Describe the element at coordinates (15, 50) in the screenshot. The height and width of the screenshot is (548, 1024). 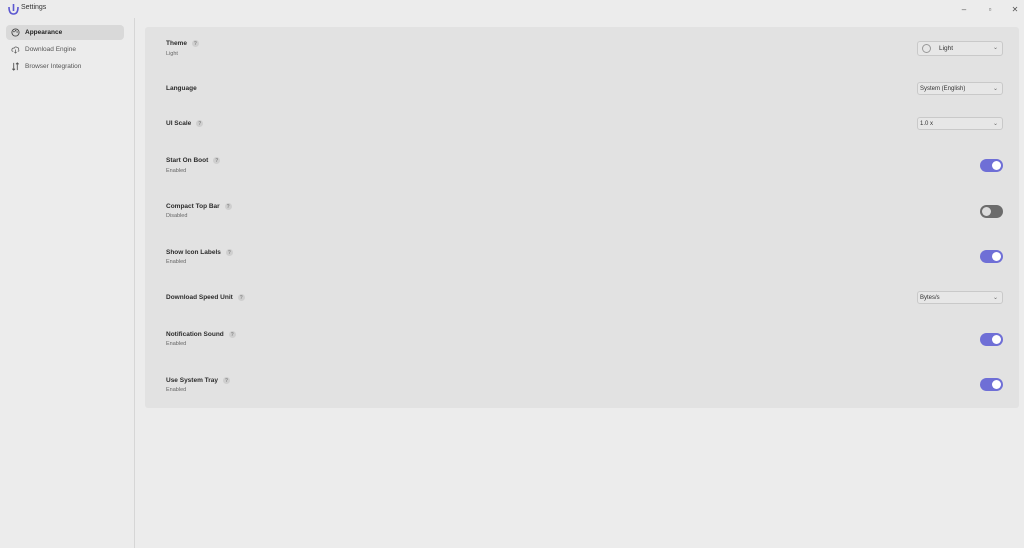
I see `cloud-download-icon` at that location.